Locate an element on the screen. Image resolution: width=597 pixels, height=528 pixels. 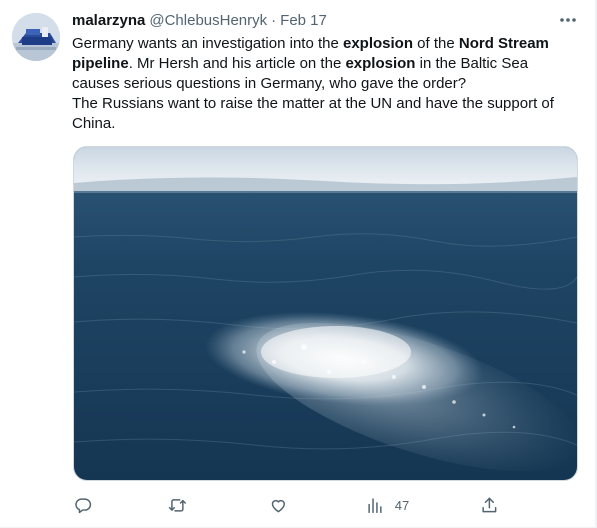
more-button is located at coordinates (568, 20).